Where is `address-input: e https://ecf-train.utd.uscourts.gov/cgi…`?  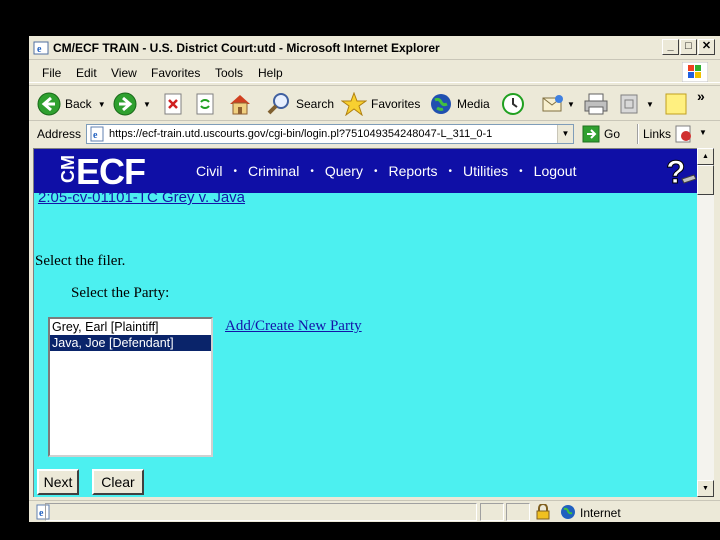
address-input: e https://ecf-train.utd.uscourts.gov/cgi… is located at coordinates (330, 134).